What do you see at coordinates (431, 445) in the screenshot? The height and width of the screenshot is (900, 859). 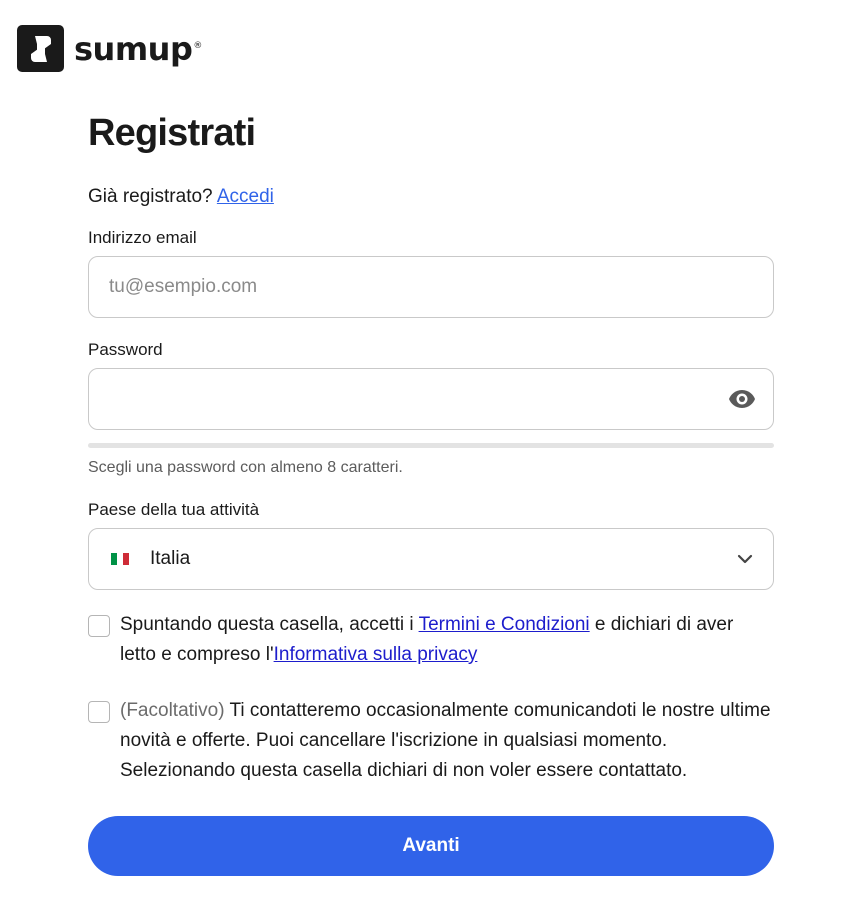 I see `password-strength-bar` at bounding box center [431, 445].